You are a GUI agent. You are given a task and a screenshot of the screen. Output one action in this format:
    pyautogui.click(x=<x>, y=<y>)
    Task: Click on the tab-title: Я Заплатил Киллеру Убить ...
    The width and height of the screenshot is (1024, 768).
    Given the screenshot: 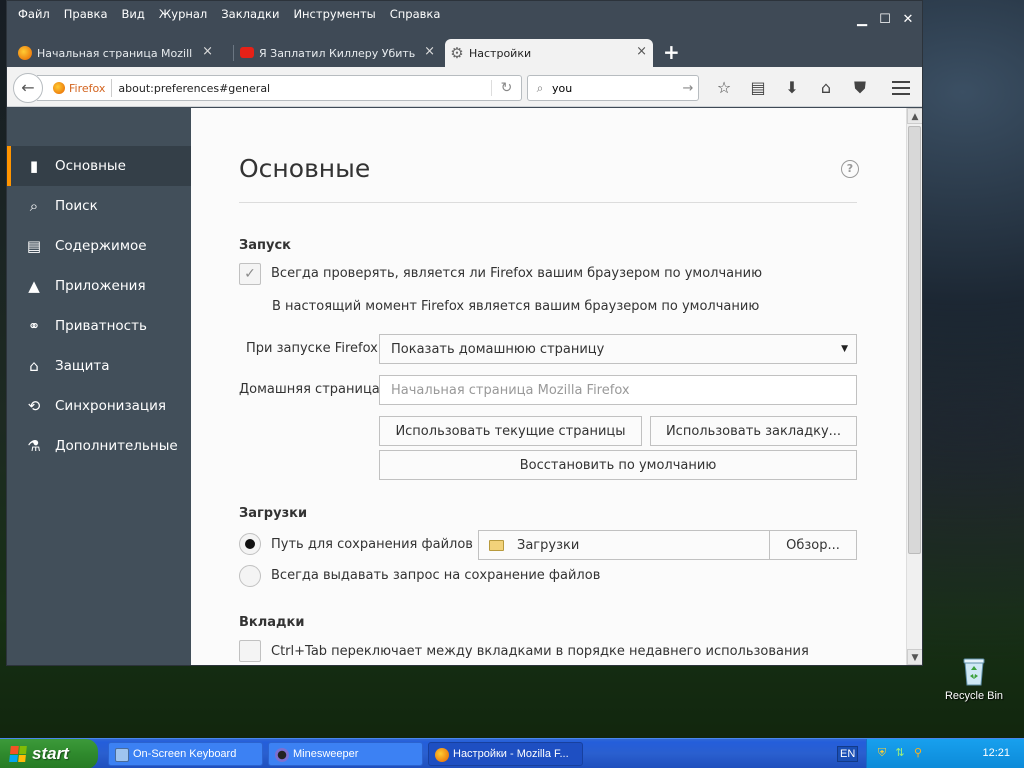 What is the action you would take?
    pyautogui.click(x=337, y=53)
    